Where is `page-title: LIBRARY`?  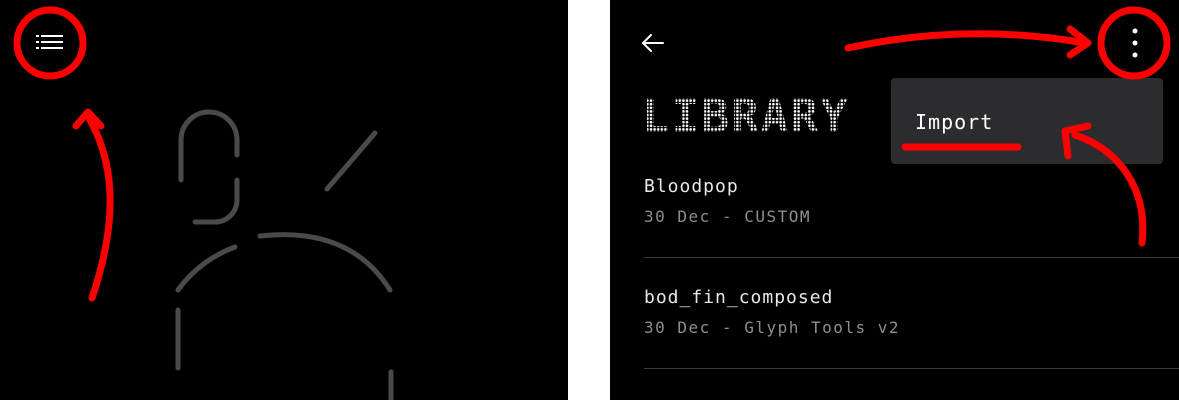
page-title: LIBRARY is located at coordinates (746, 116).